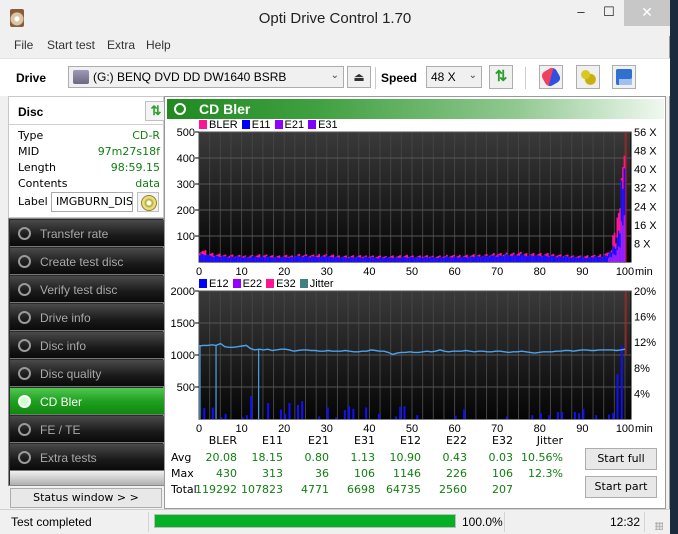 This screenshot has height=534, width=678. I want to click on y-tick-label: 200, so click(186, 211).